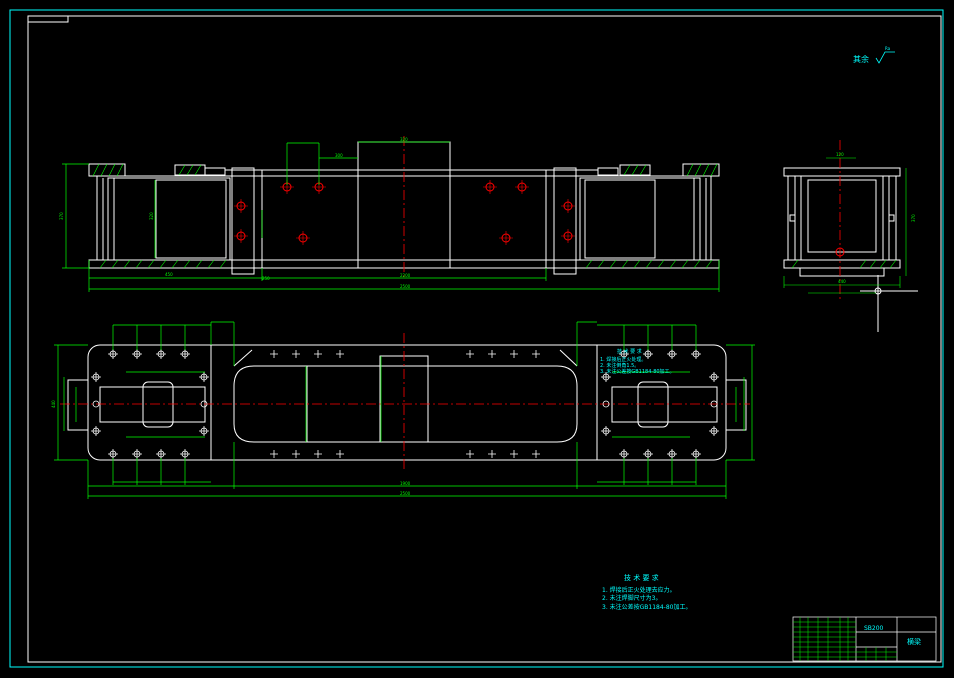  Describe the element at coordinates (874, 628) in the screenshot. I see `drawing-number: SB200` at that location.